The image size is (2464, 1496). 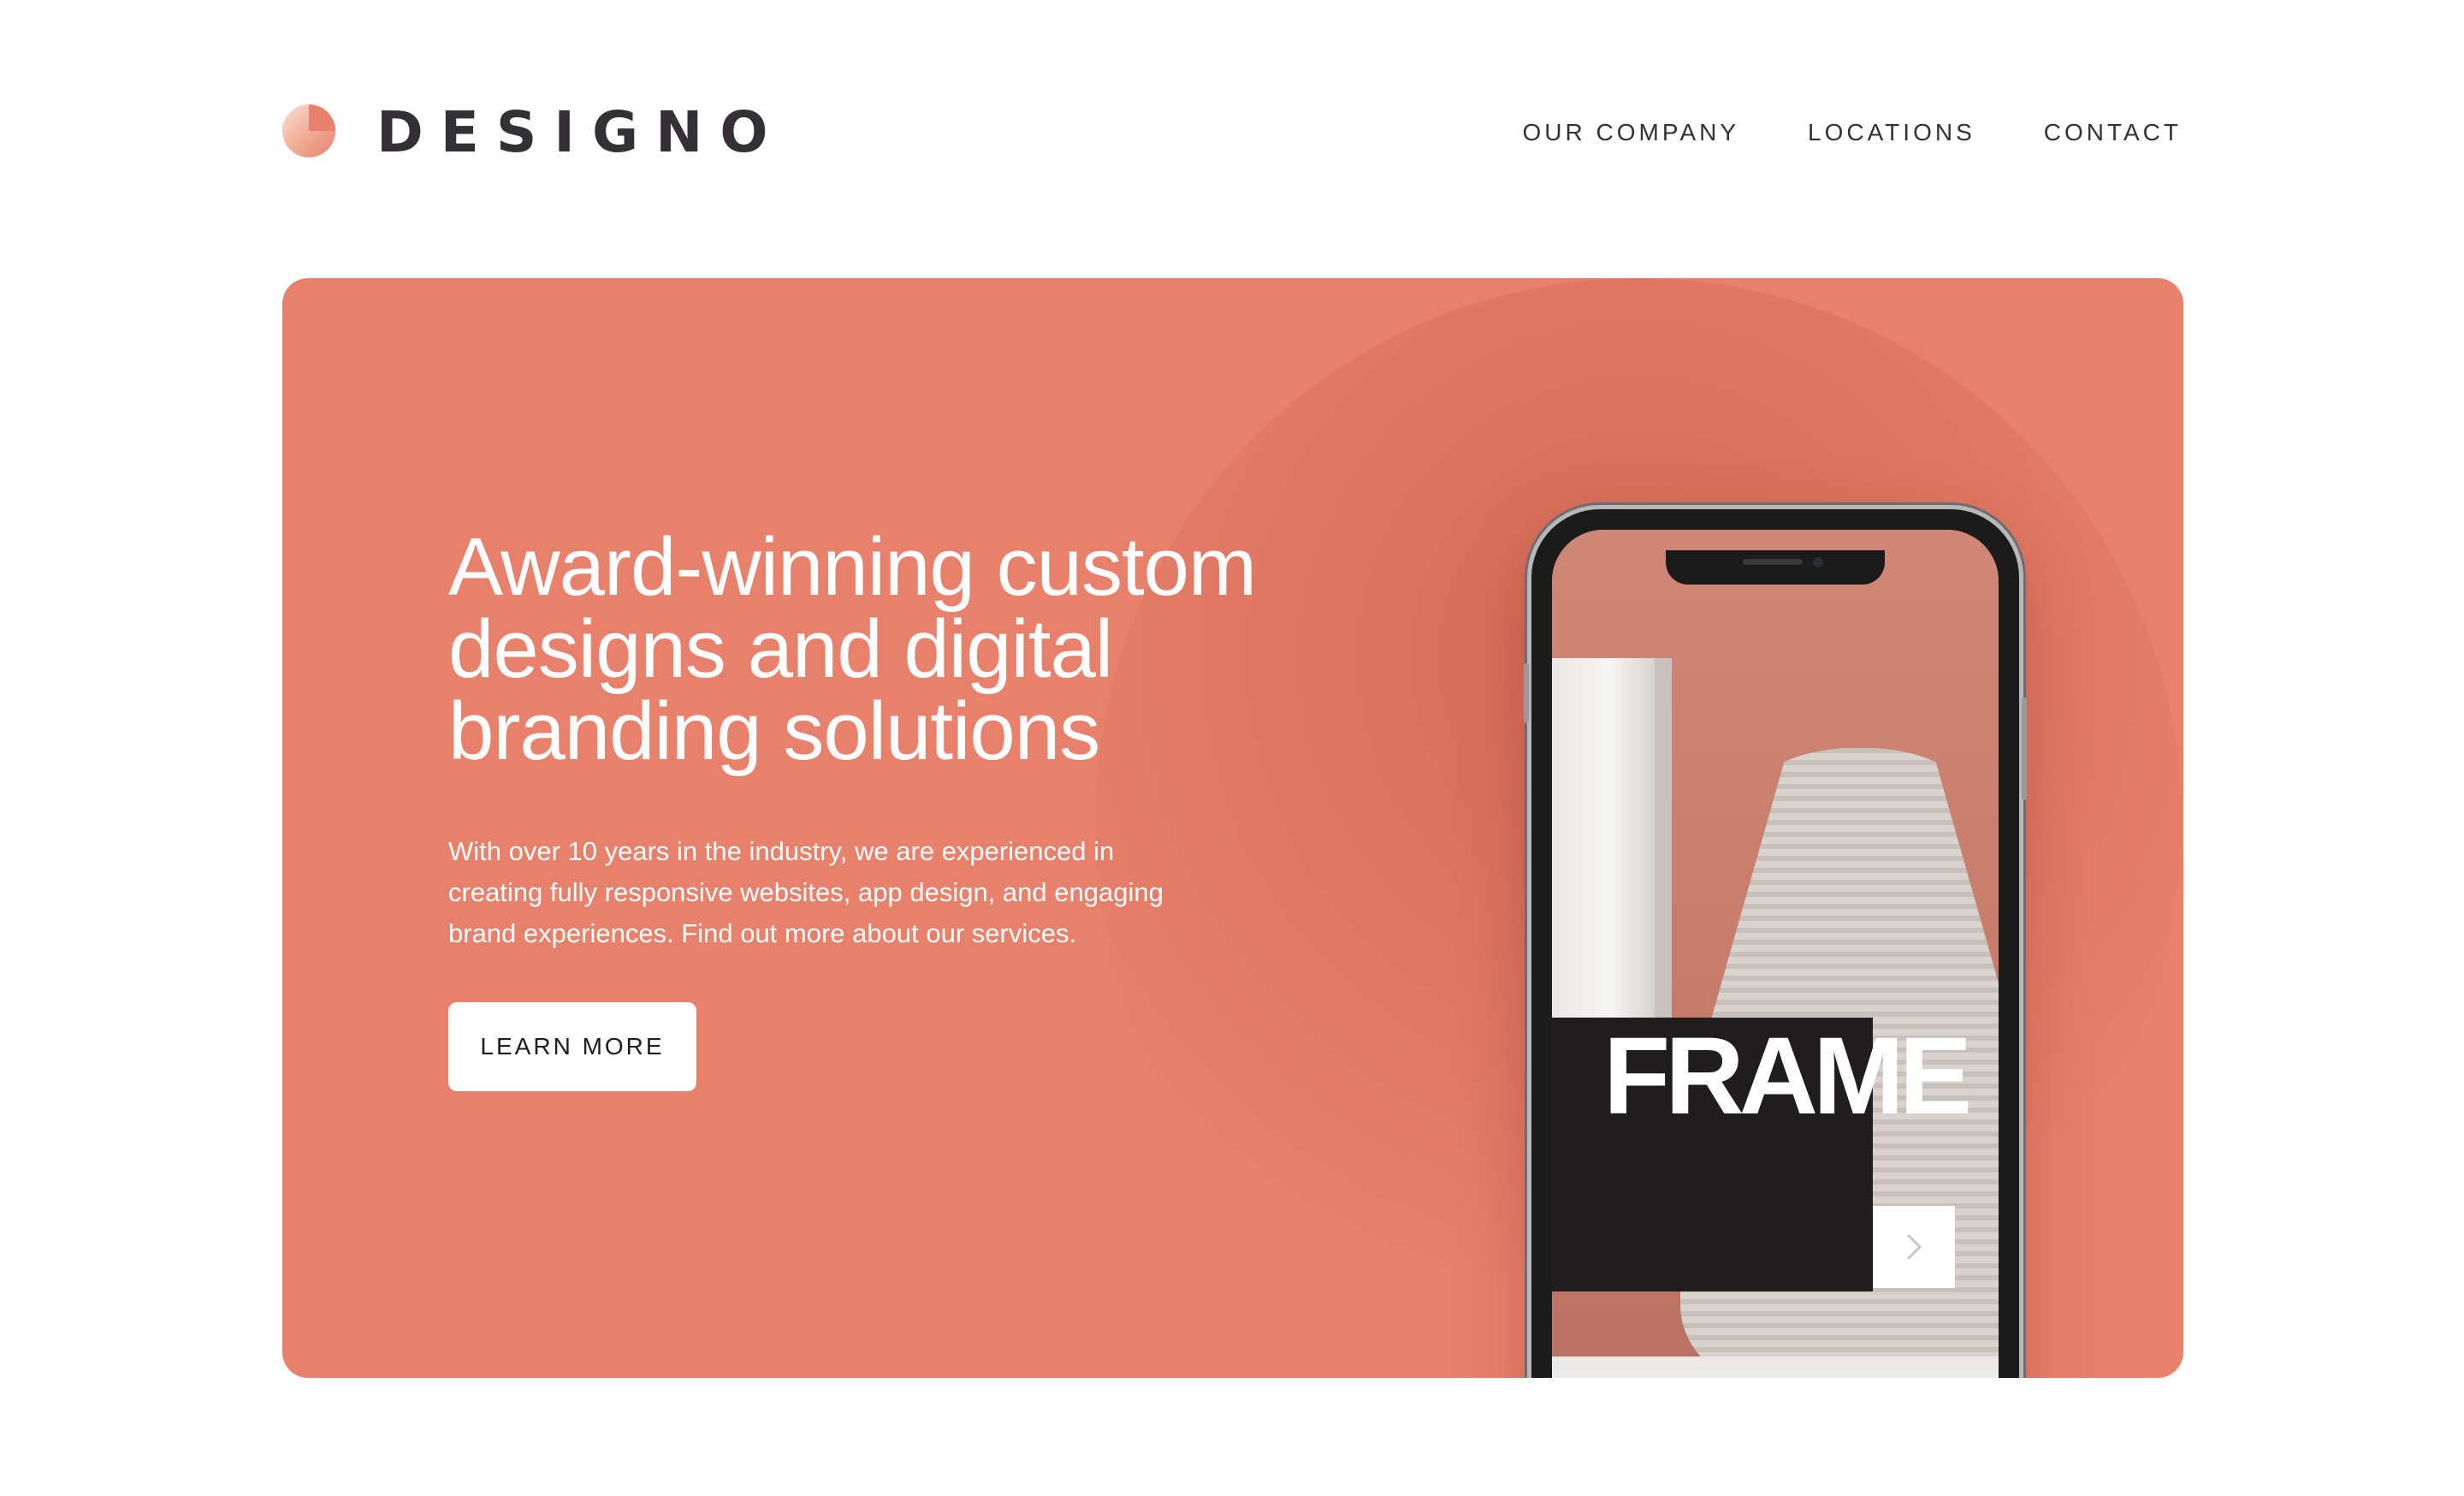 I want to click on phone-screen: FRAME, so click(x=1775, y=954).